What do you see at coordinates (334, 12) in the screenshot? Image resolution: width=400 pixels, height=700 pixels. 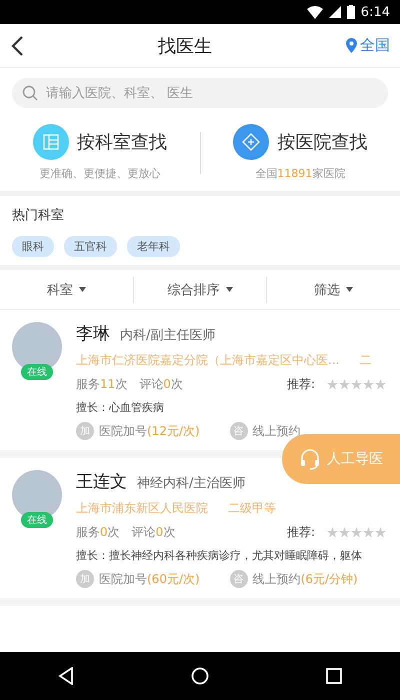 I see `signal-icon` at bounding box center [334, 12].